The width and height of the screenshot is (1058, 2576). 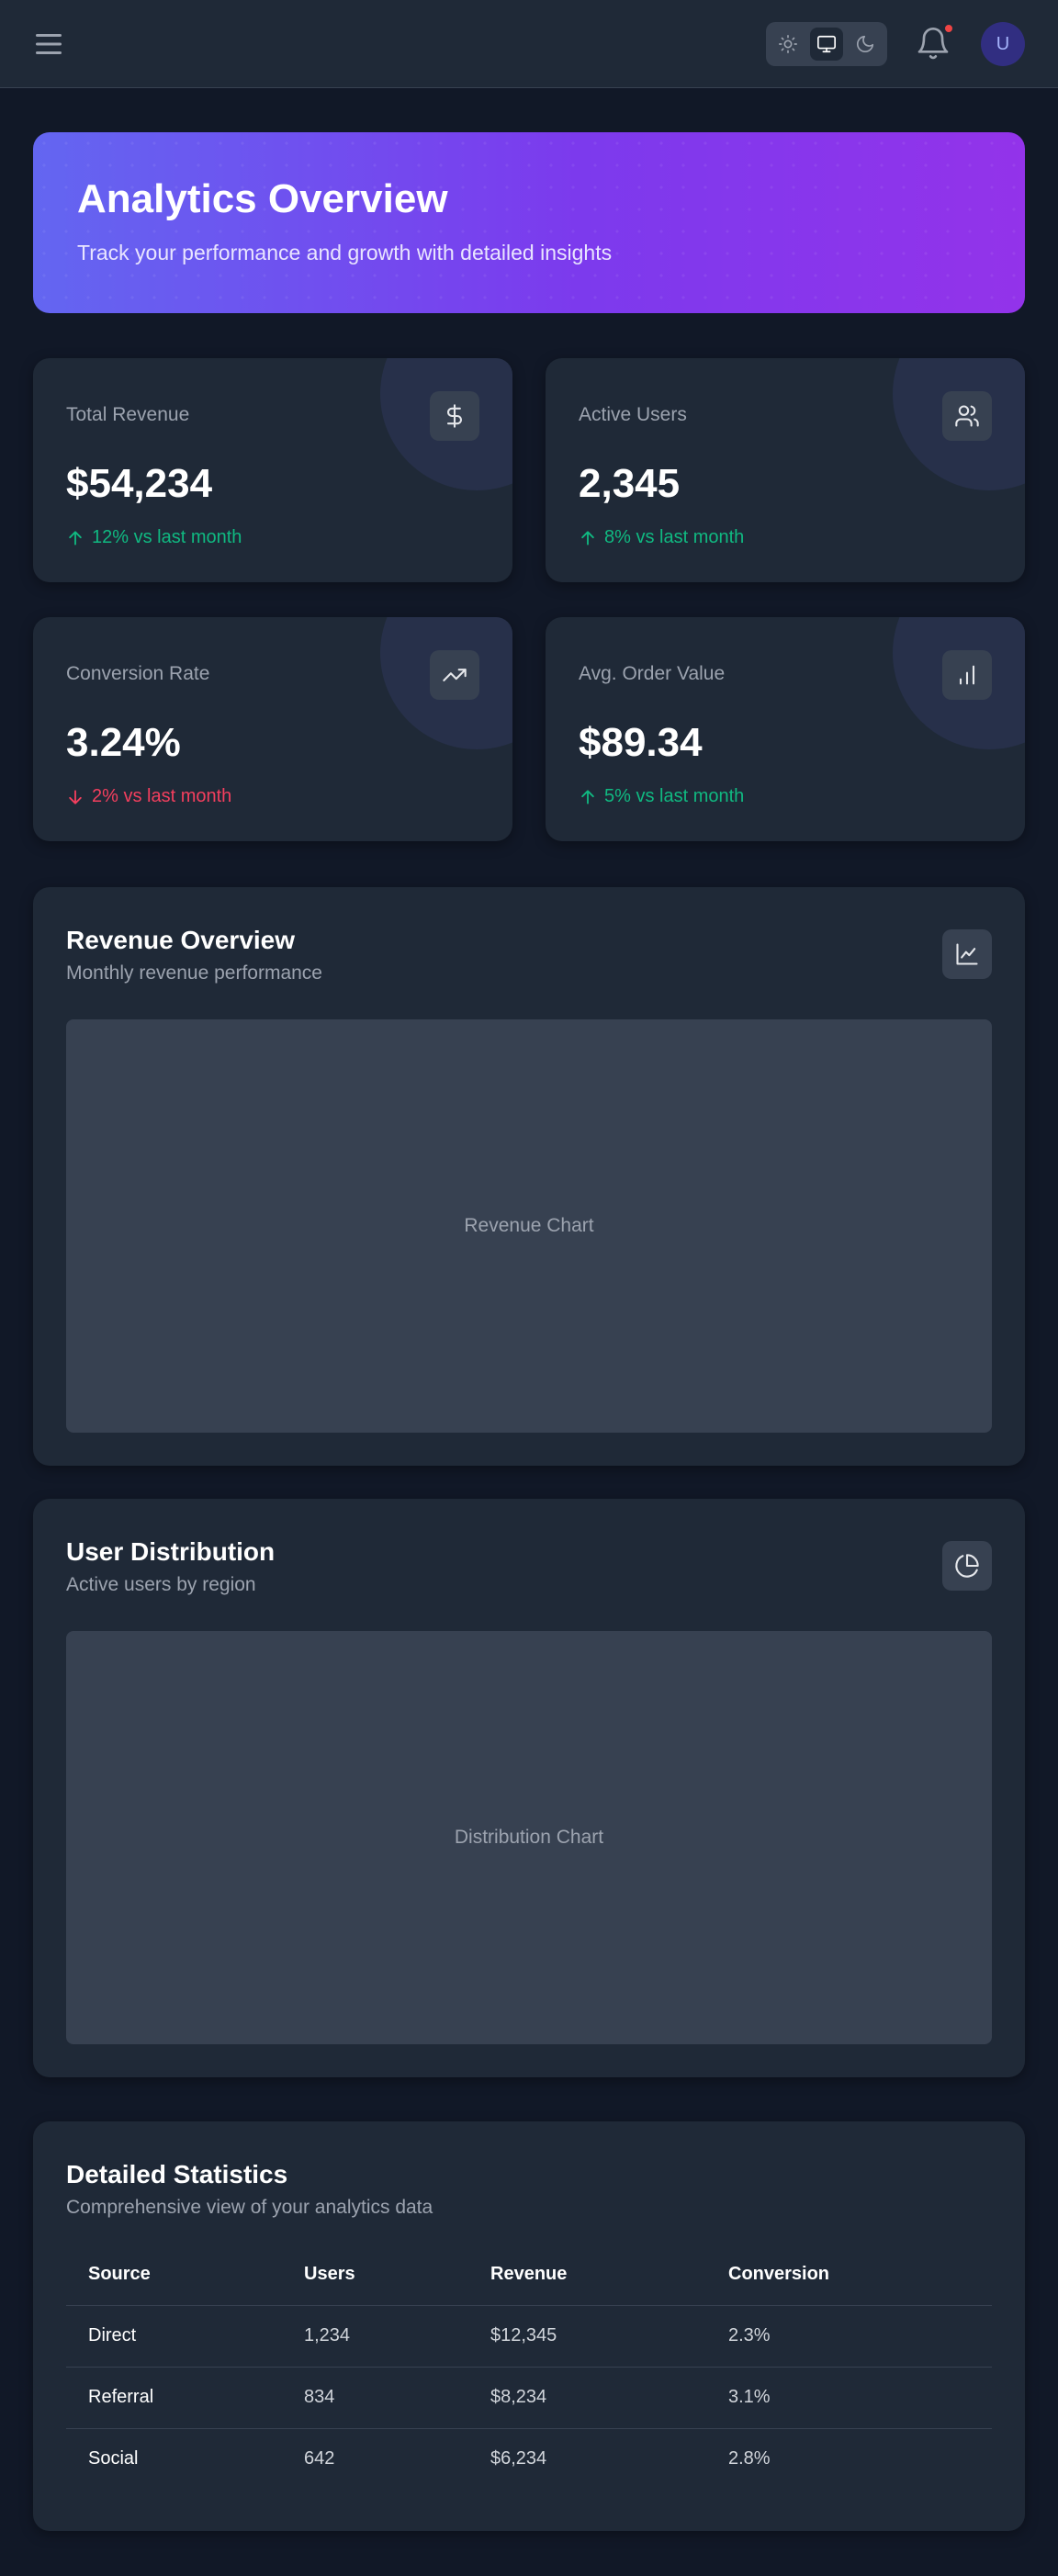 What do you see at coordinates (194, 973) in the screenshot?
I see `panel-subtitle: Monthly revenue performance` at bounding box center [194, 973].